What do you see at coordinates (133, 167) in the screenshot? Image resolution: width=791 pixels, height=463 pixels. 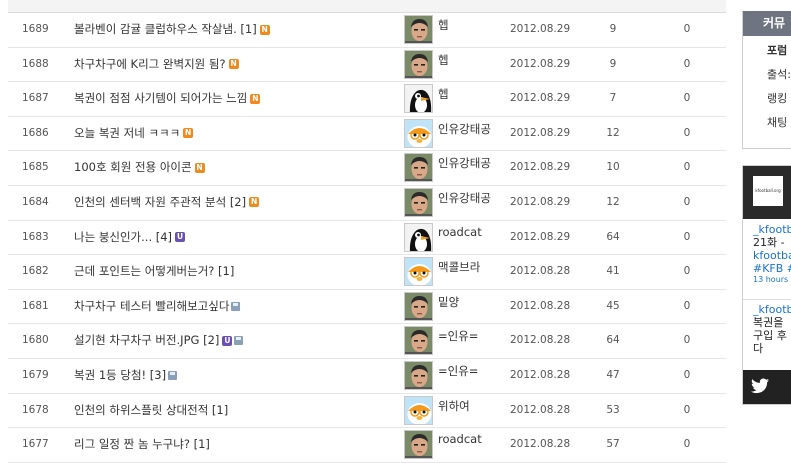 I see `post-title: 100호 회원 전용 아이콘` at bounding box center [133, 167].